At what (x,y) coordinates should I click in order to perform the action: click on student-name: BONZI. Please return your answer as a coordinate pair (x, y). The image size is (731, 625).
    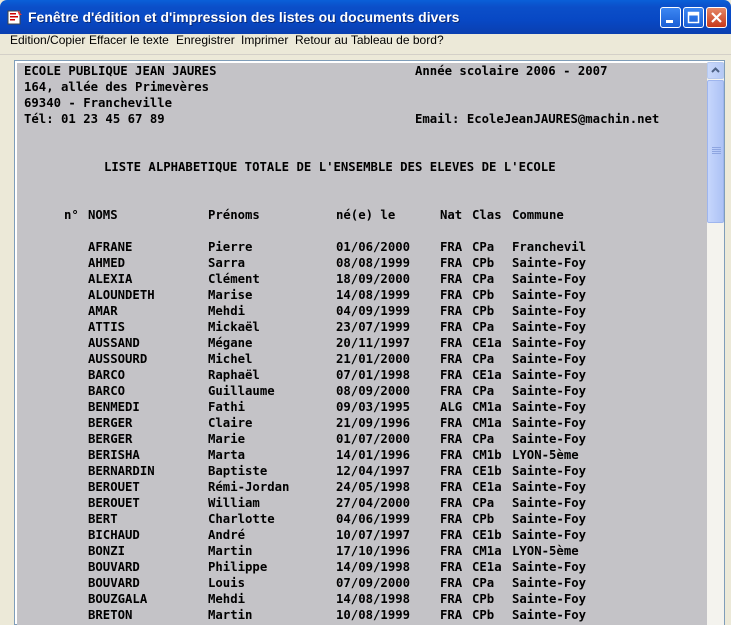
    Looking at the image, I should click on (107, 551).